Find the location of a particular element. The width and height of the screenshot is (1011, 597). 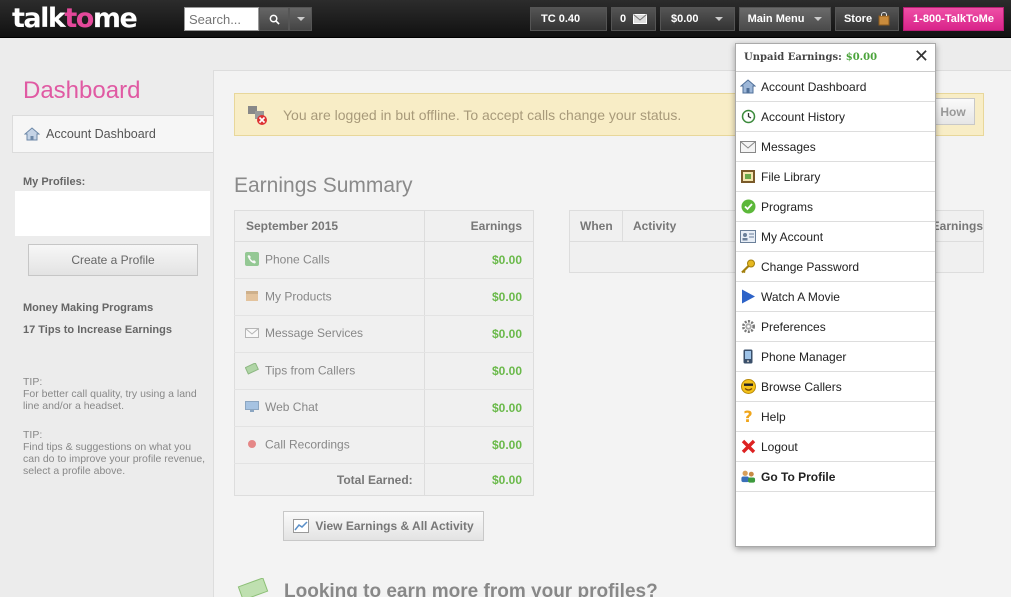

unpaid-earnings-header: Unpaid Earnings: $0.00 ✕ is located at coordinates (835, 58).